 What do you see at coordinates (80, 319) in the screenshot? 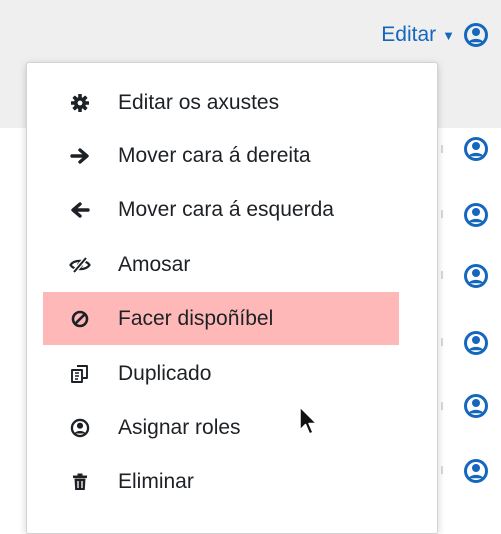
I see `ban-icon` at bounding box center [80, 319].